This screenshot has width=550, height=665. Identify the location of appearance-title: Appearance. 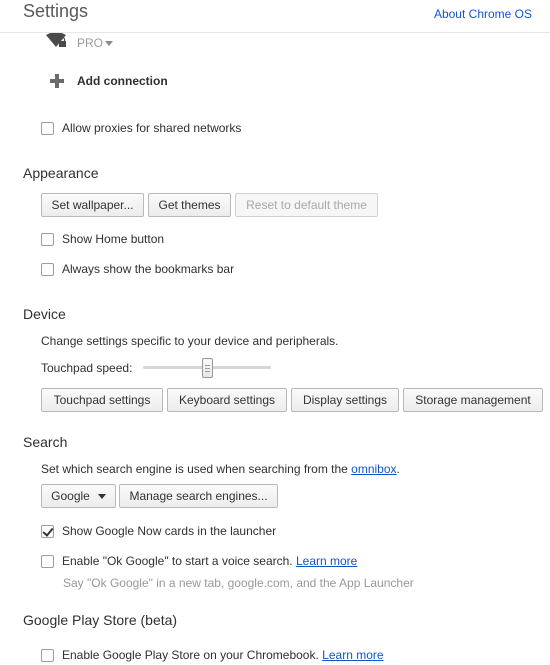
(61, 173).